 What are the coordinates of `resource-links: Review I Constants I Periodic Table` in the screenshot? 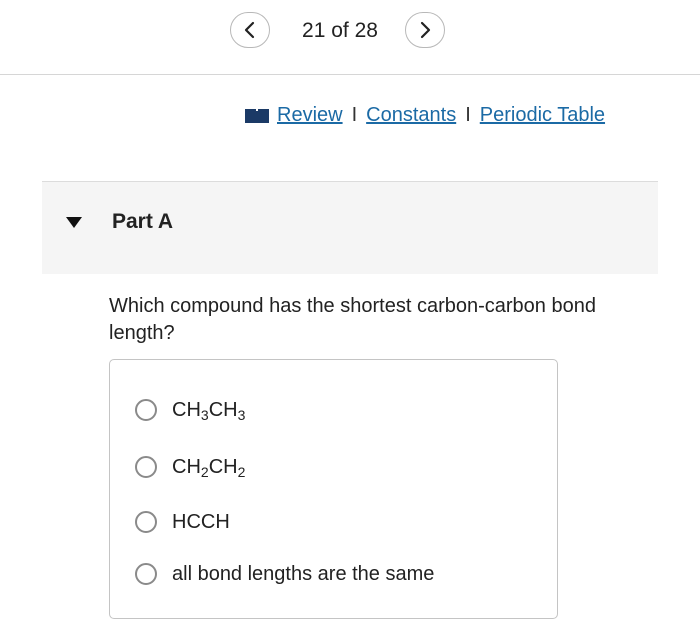 It's located at (455, 115).